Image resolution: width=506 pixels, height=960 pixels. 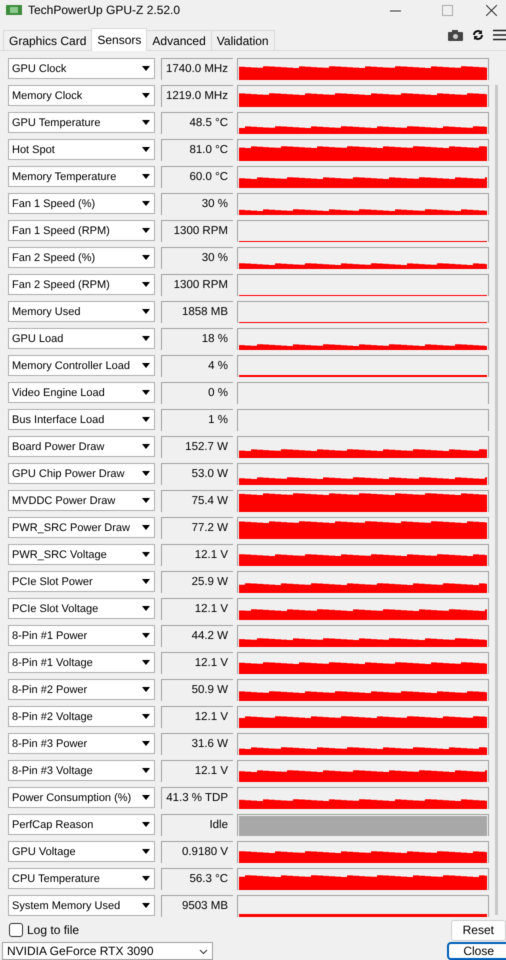 I want to click on sensor-dropdown: PWR_SRC Power Draw, so click(x=81, y=527).